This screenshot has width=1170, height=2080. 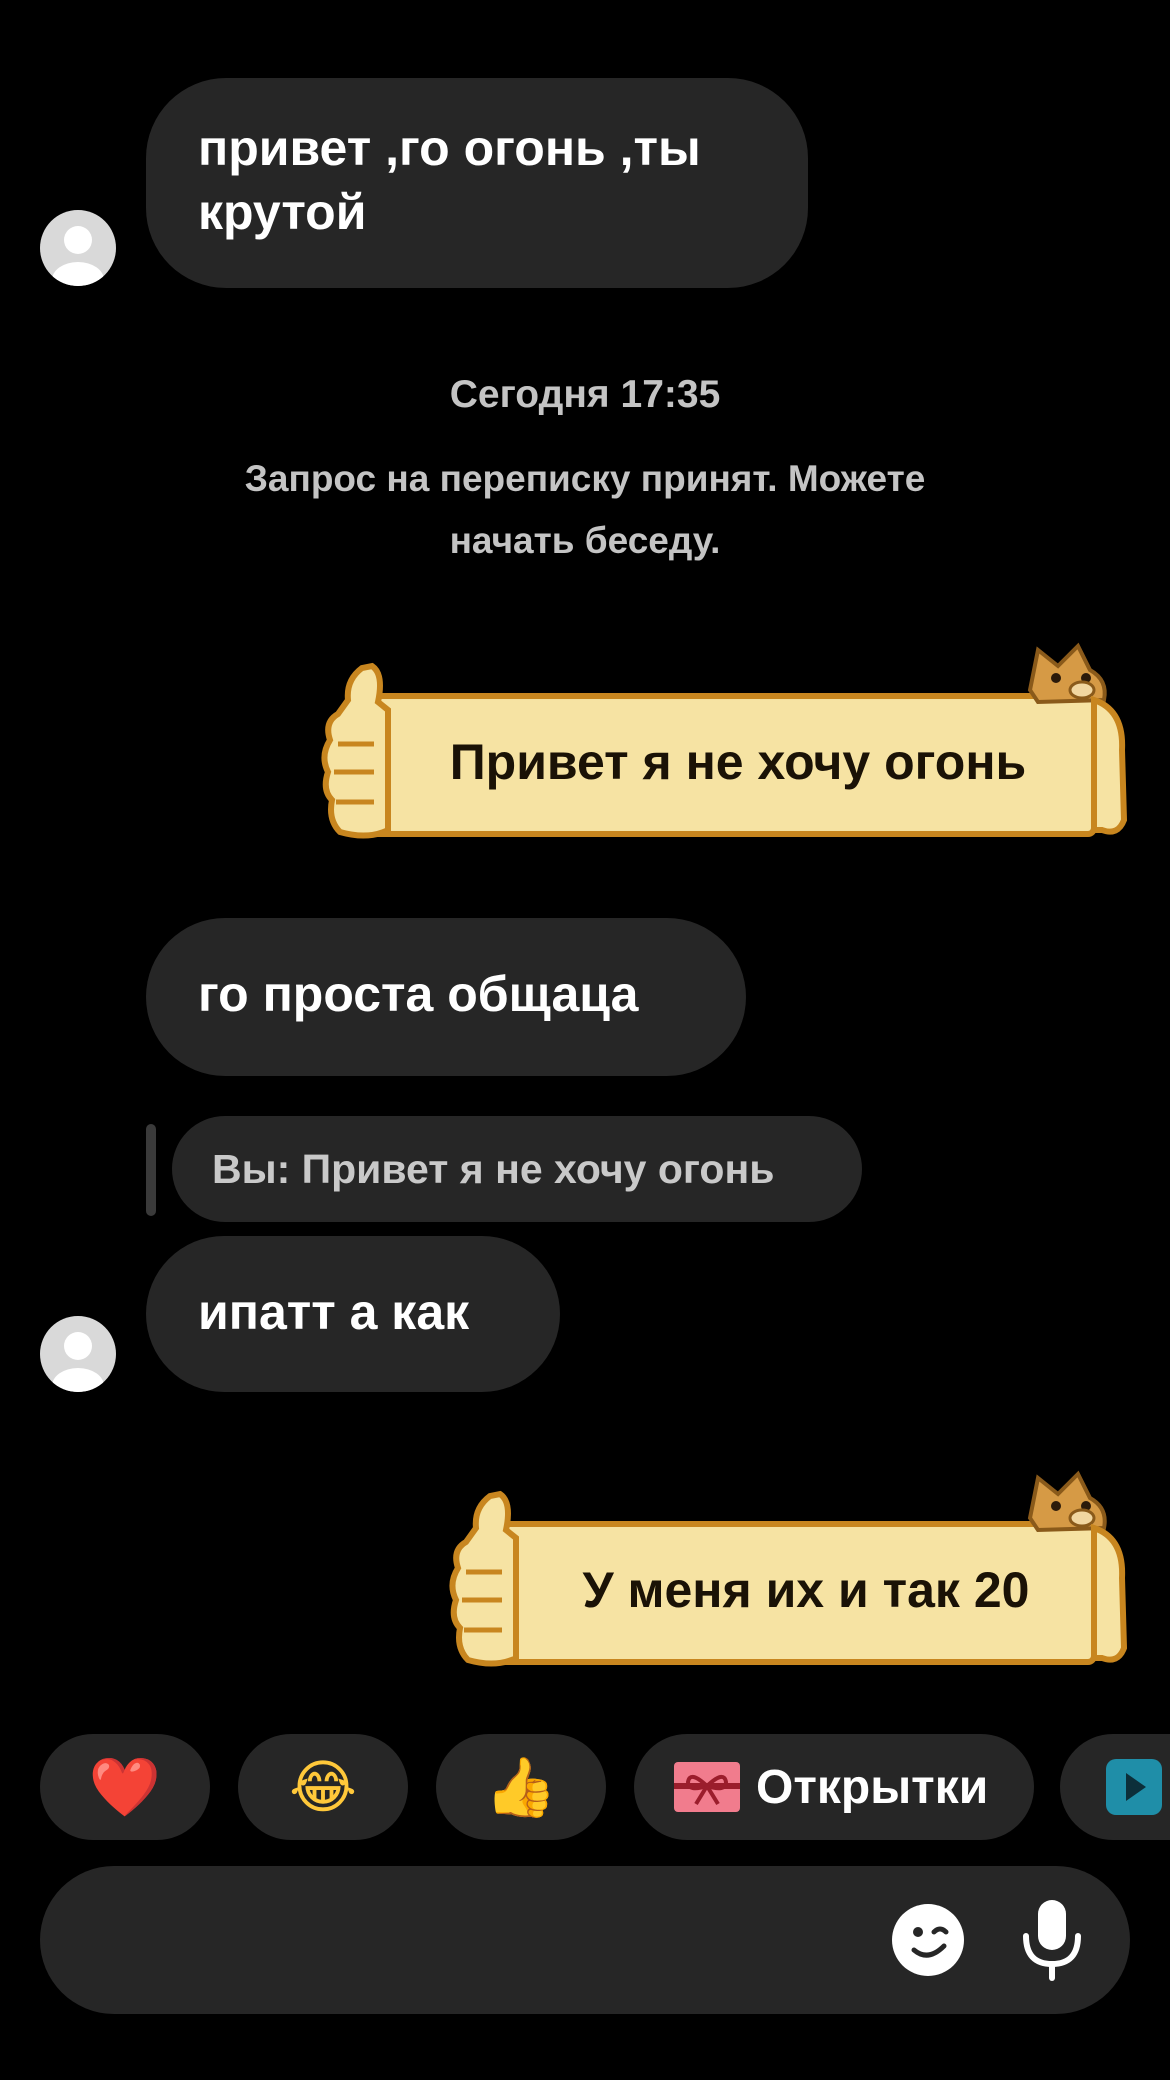 I want to click on notice-line: начать беседу., so click(x=585, y=540).